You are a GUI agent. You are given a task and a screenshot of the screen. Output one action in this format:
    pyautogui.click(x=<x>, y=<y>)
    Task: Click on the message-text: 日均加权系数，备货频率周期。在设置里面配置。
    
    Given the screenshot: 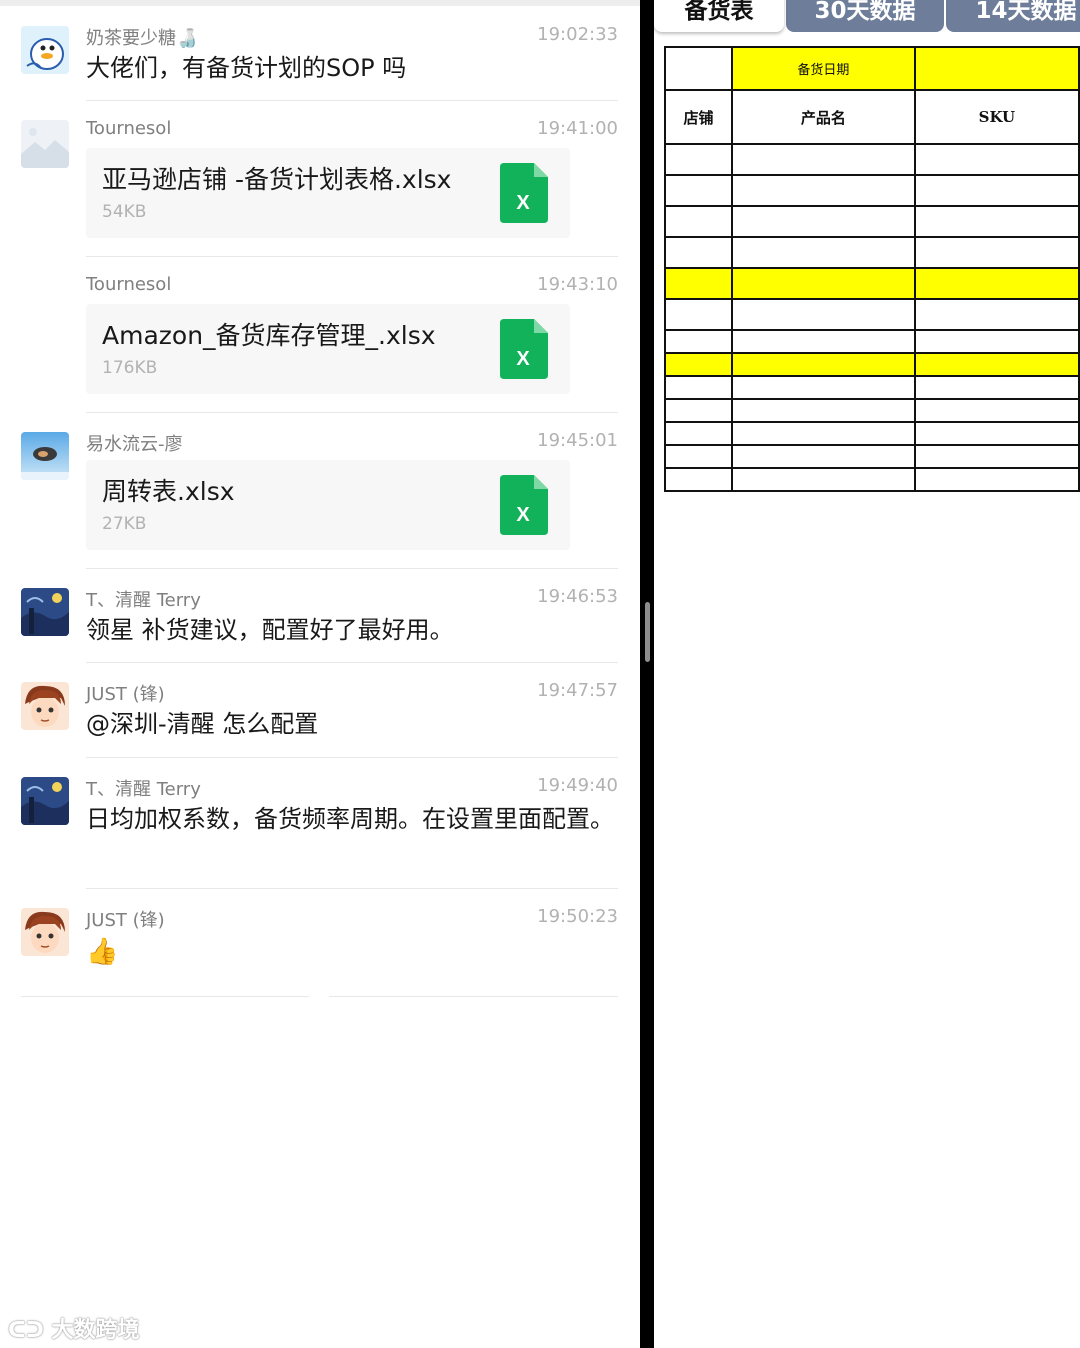 What is the action you would take?
    pyautogui.click(x=350, y=819)
    